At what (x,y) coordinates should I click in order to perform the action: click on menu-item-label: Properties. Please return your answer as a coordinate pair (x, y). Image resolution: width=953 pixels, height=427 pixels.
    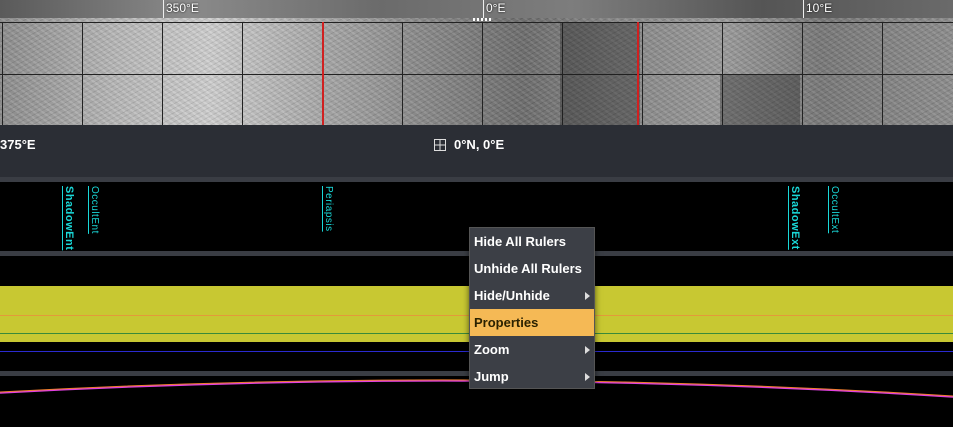
    Looking at the image, I should click on (506, 322).